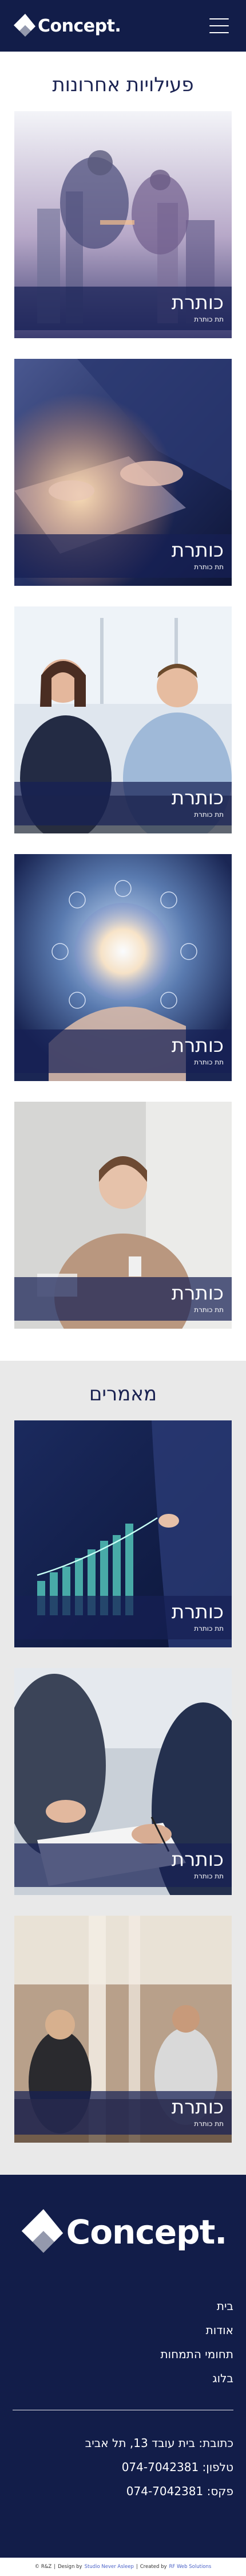 Image resolution: width=246 pixels, height=2576 pixels. Describe the element at coordinates (190, 2567) in the screenshot. I see `creator-link: RF Web Solutions` at that location.